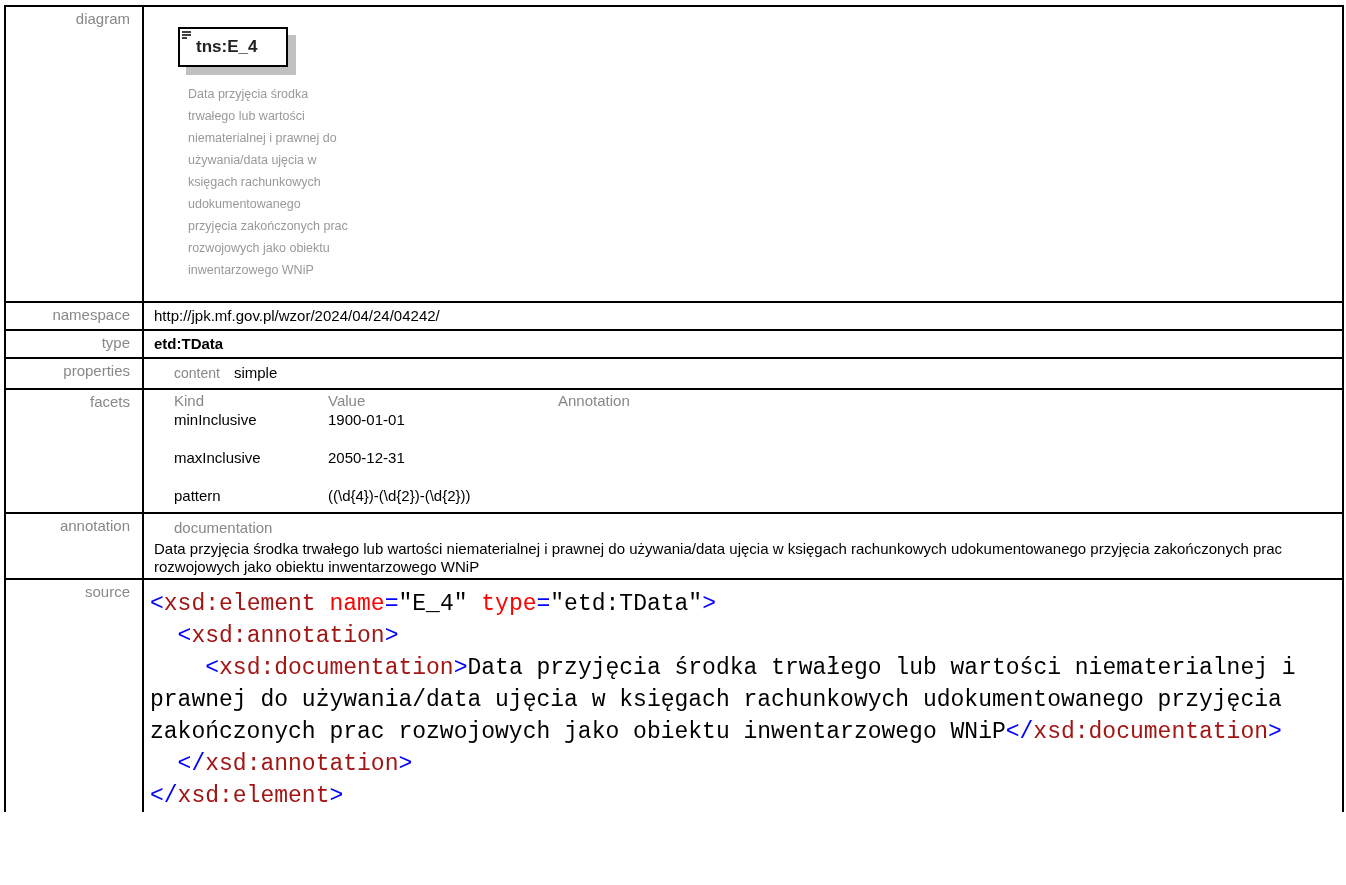  Describe the element at coordinates (297, 315) in the screenshot. I see `namespace-url: http://jpk.mf.gov.pl/wzor/2024/04/24/04242/` at that location.